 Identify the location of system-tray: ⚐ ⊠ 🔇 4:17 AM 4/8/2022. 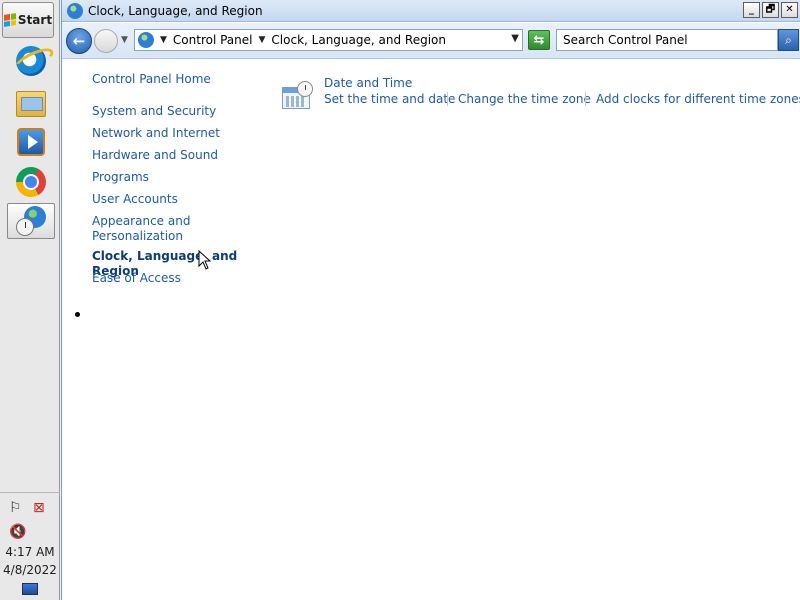
(30, 546).